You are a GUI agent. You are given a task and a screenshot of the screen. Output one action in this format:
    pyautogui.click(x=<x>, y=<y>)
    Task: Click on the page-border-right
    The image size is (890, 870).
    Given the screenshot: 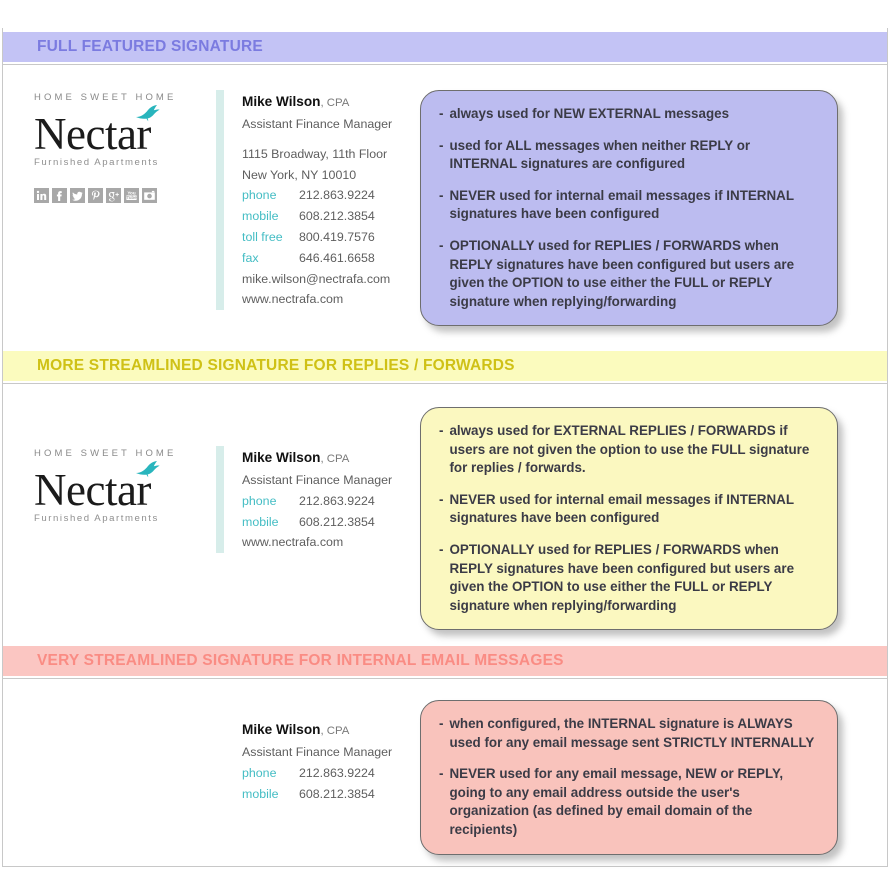 What is the action you would take?
    pyautogui.click(x=887, y=447)
    